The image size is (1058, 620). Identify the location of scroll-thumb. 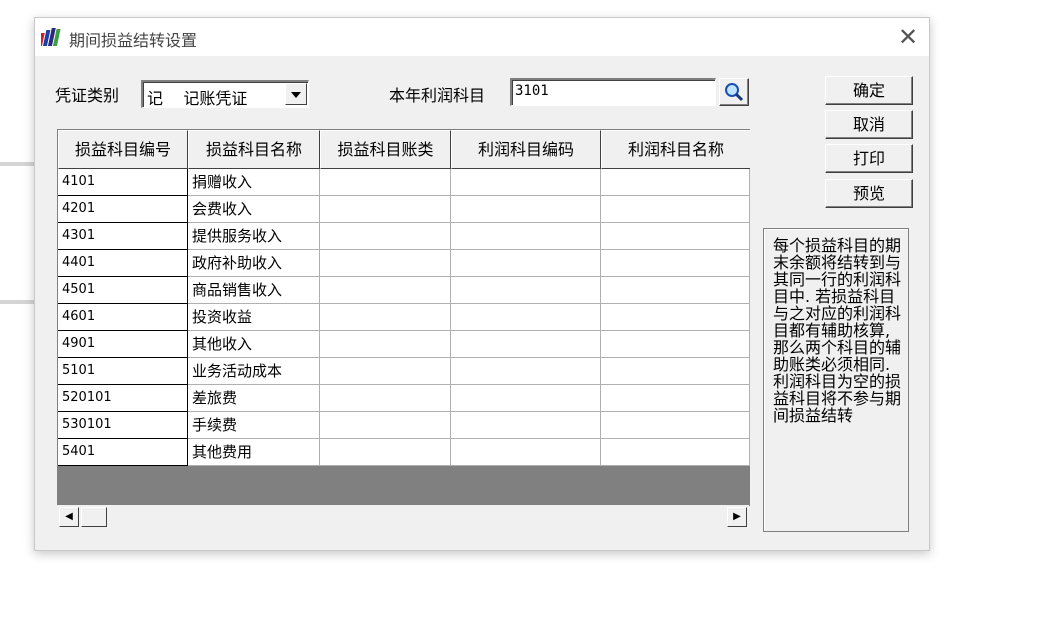
(94, 517).